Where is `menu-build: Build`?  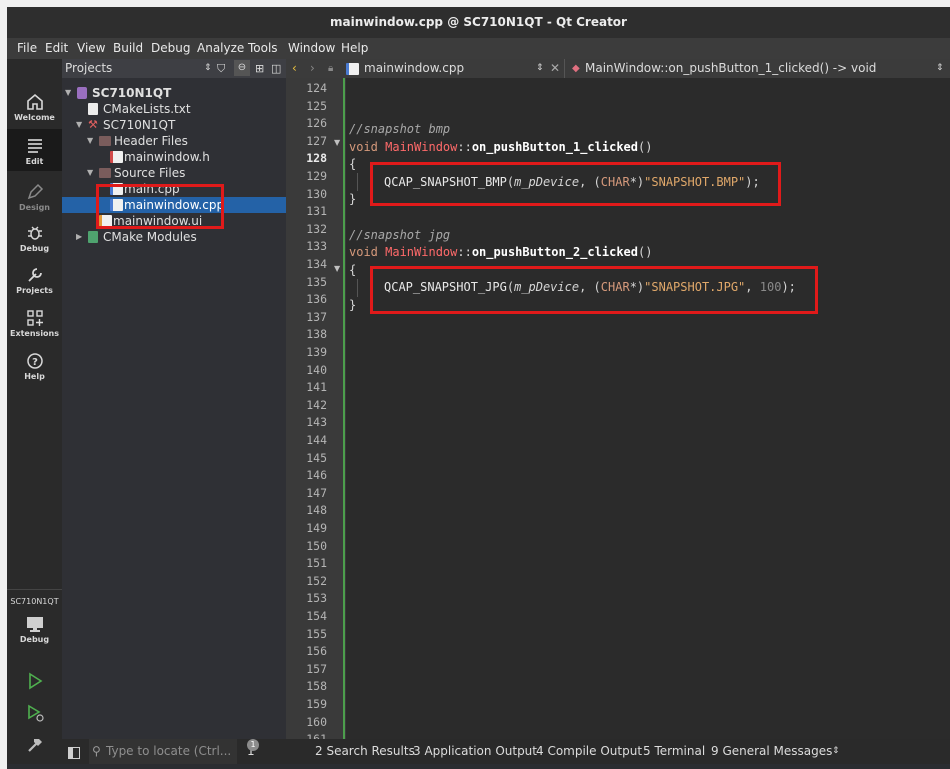
menu-build: Build is located at coordinates (128, 48).